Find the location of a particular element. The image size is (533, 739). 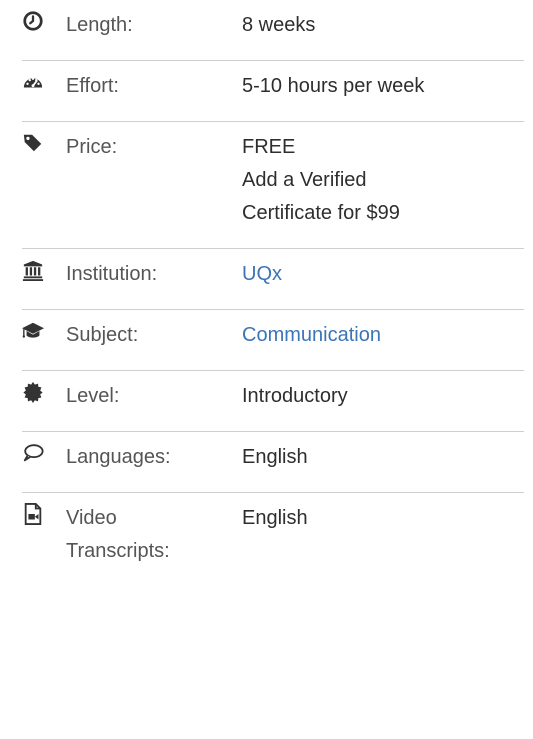

fact-row-video-transcripts: Video Transcripts: English is located at coordinates (273, 539).